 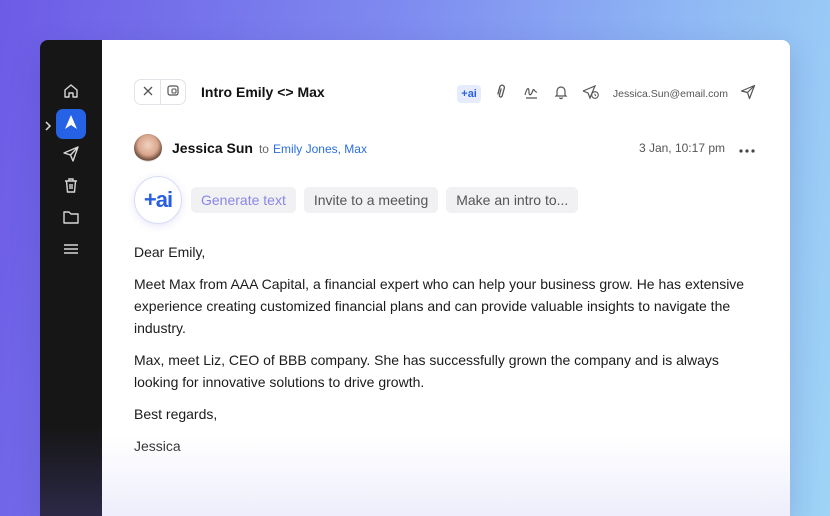 I want to click on close-icon, so click(x=148, y=92).